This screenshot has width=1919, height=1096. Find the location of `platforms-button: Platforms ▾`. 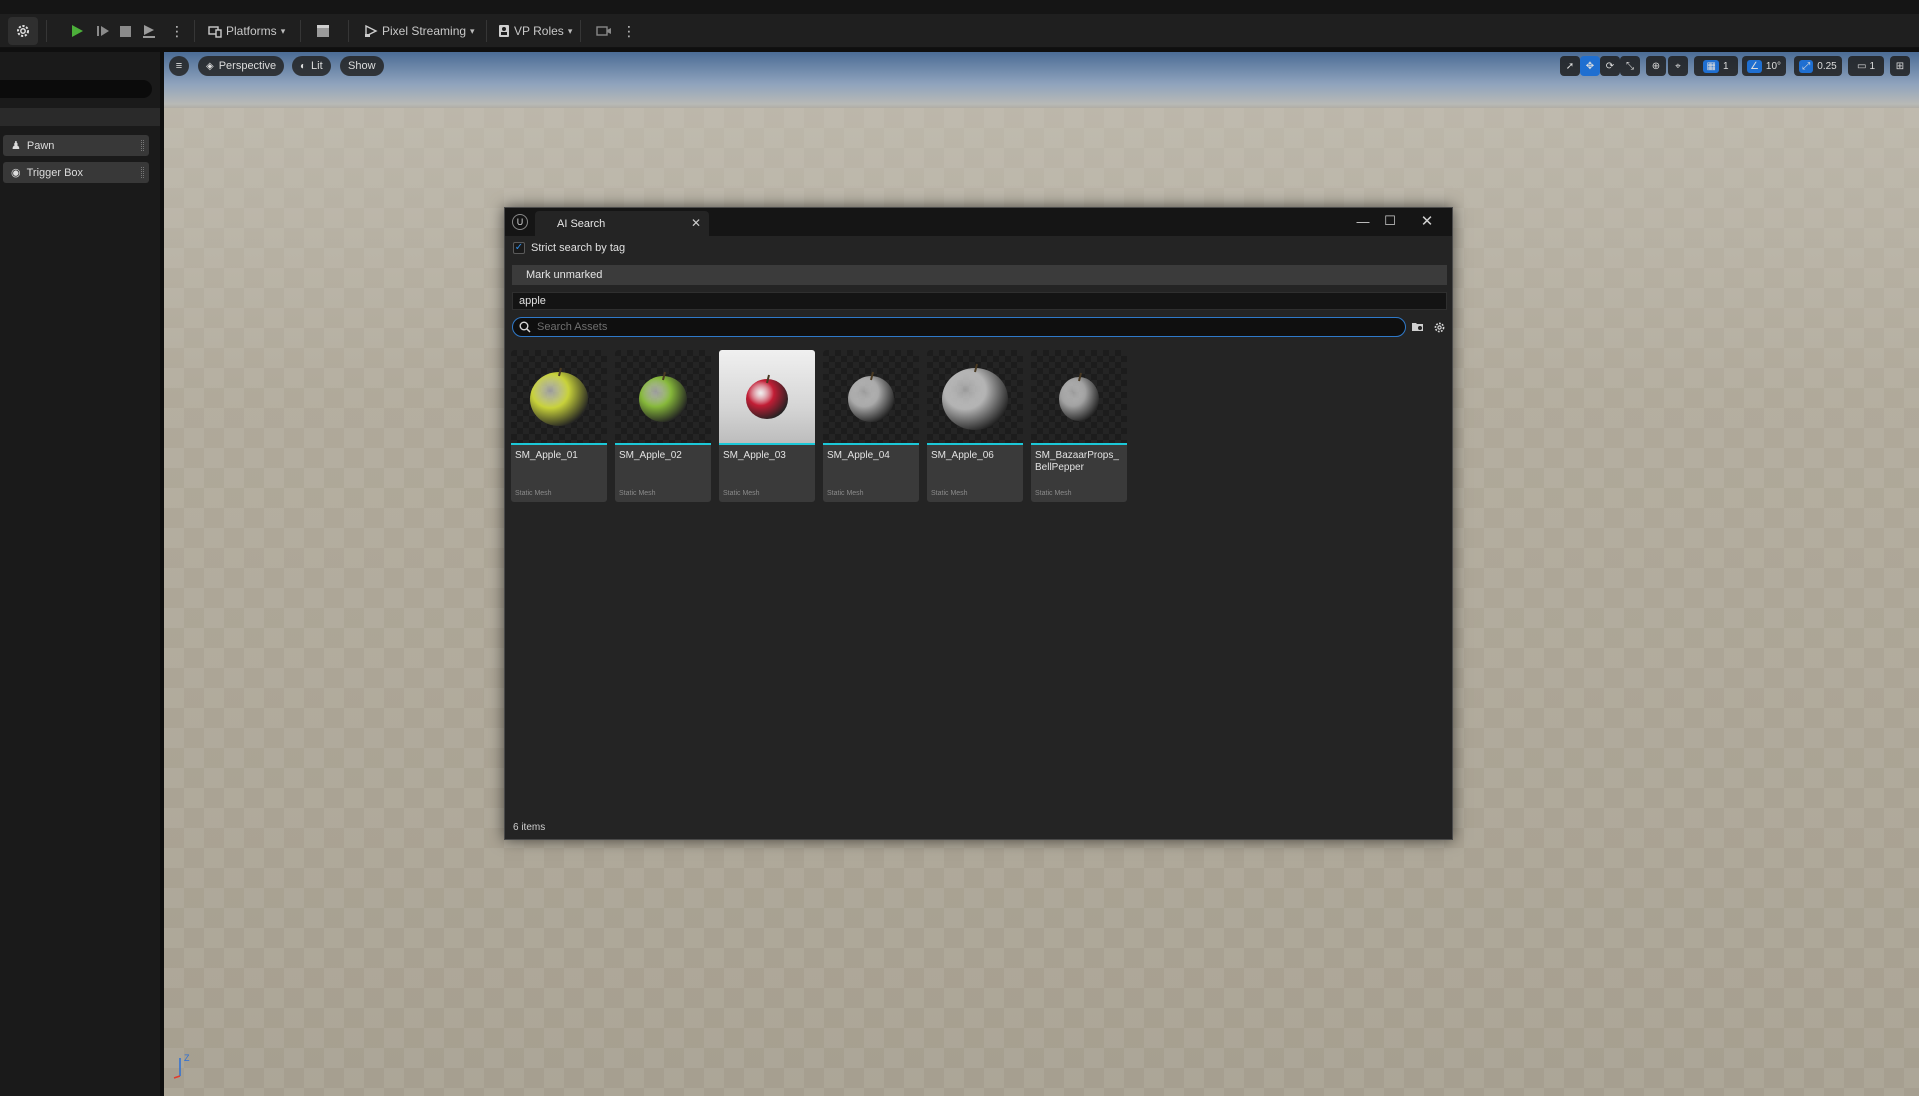

platforms-button: Platforms ▾ is located at coordinates (246, 31).